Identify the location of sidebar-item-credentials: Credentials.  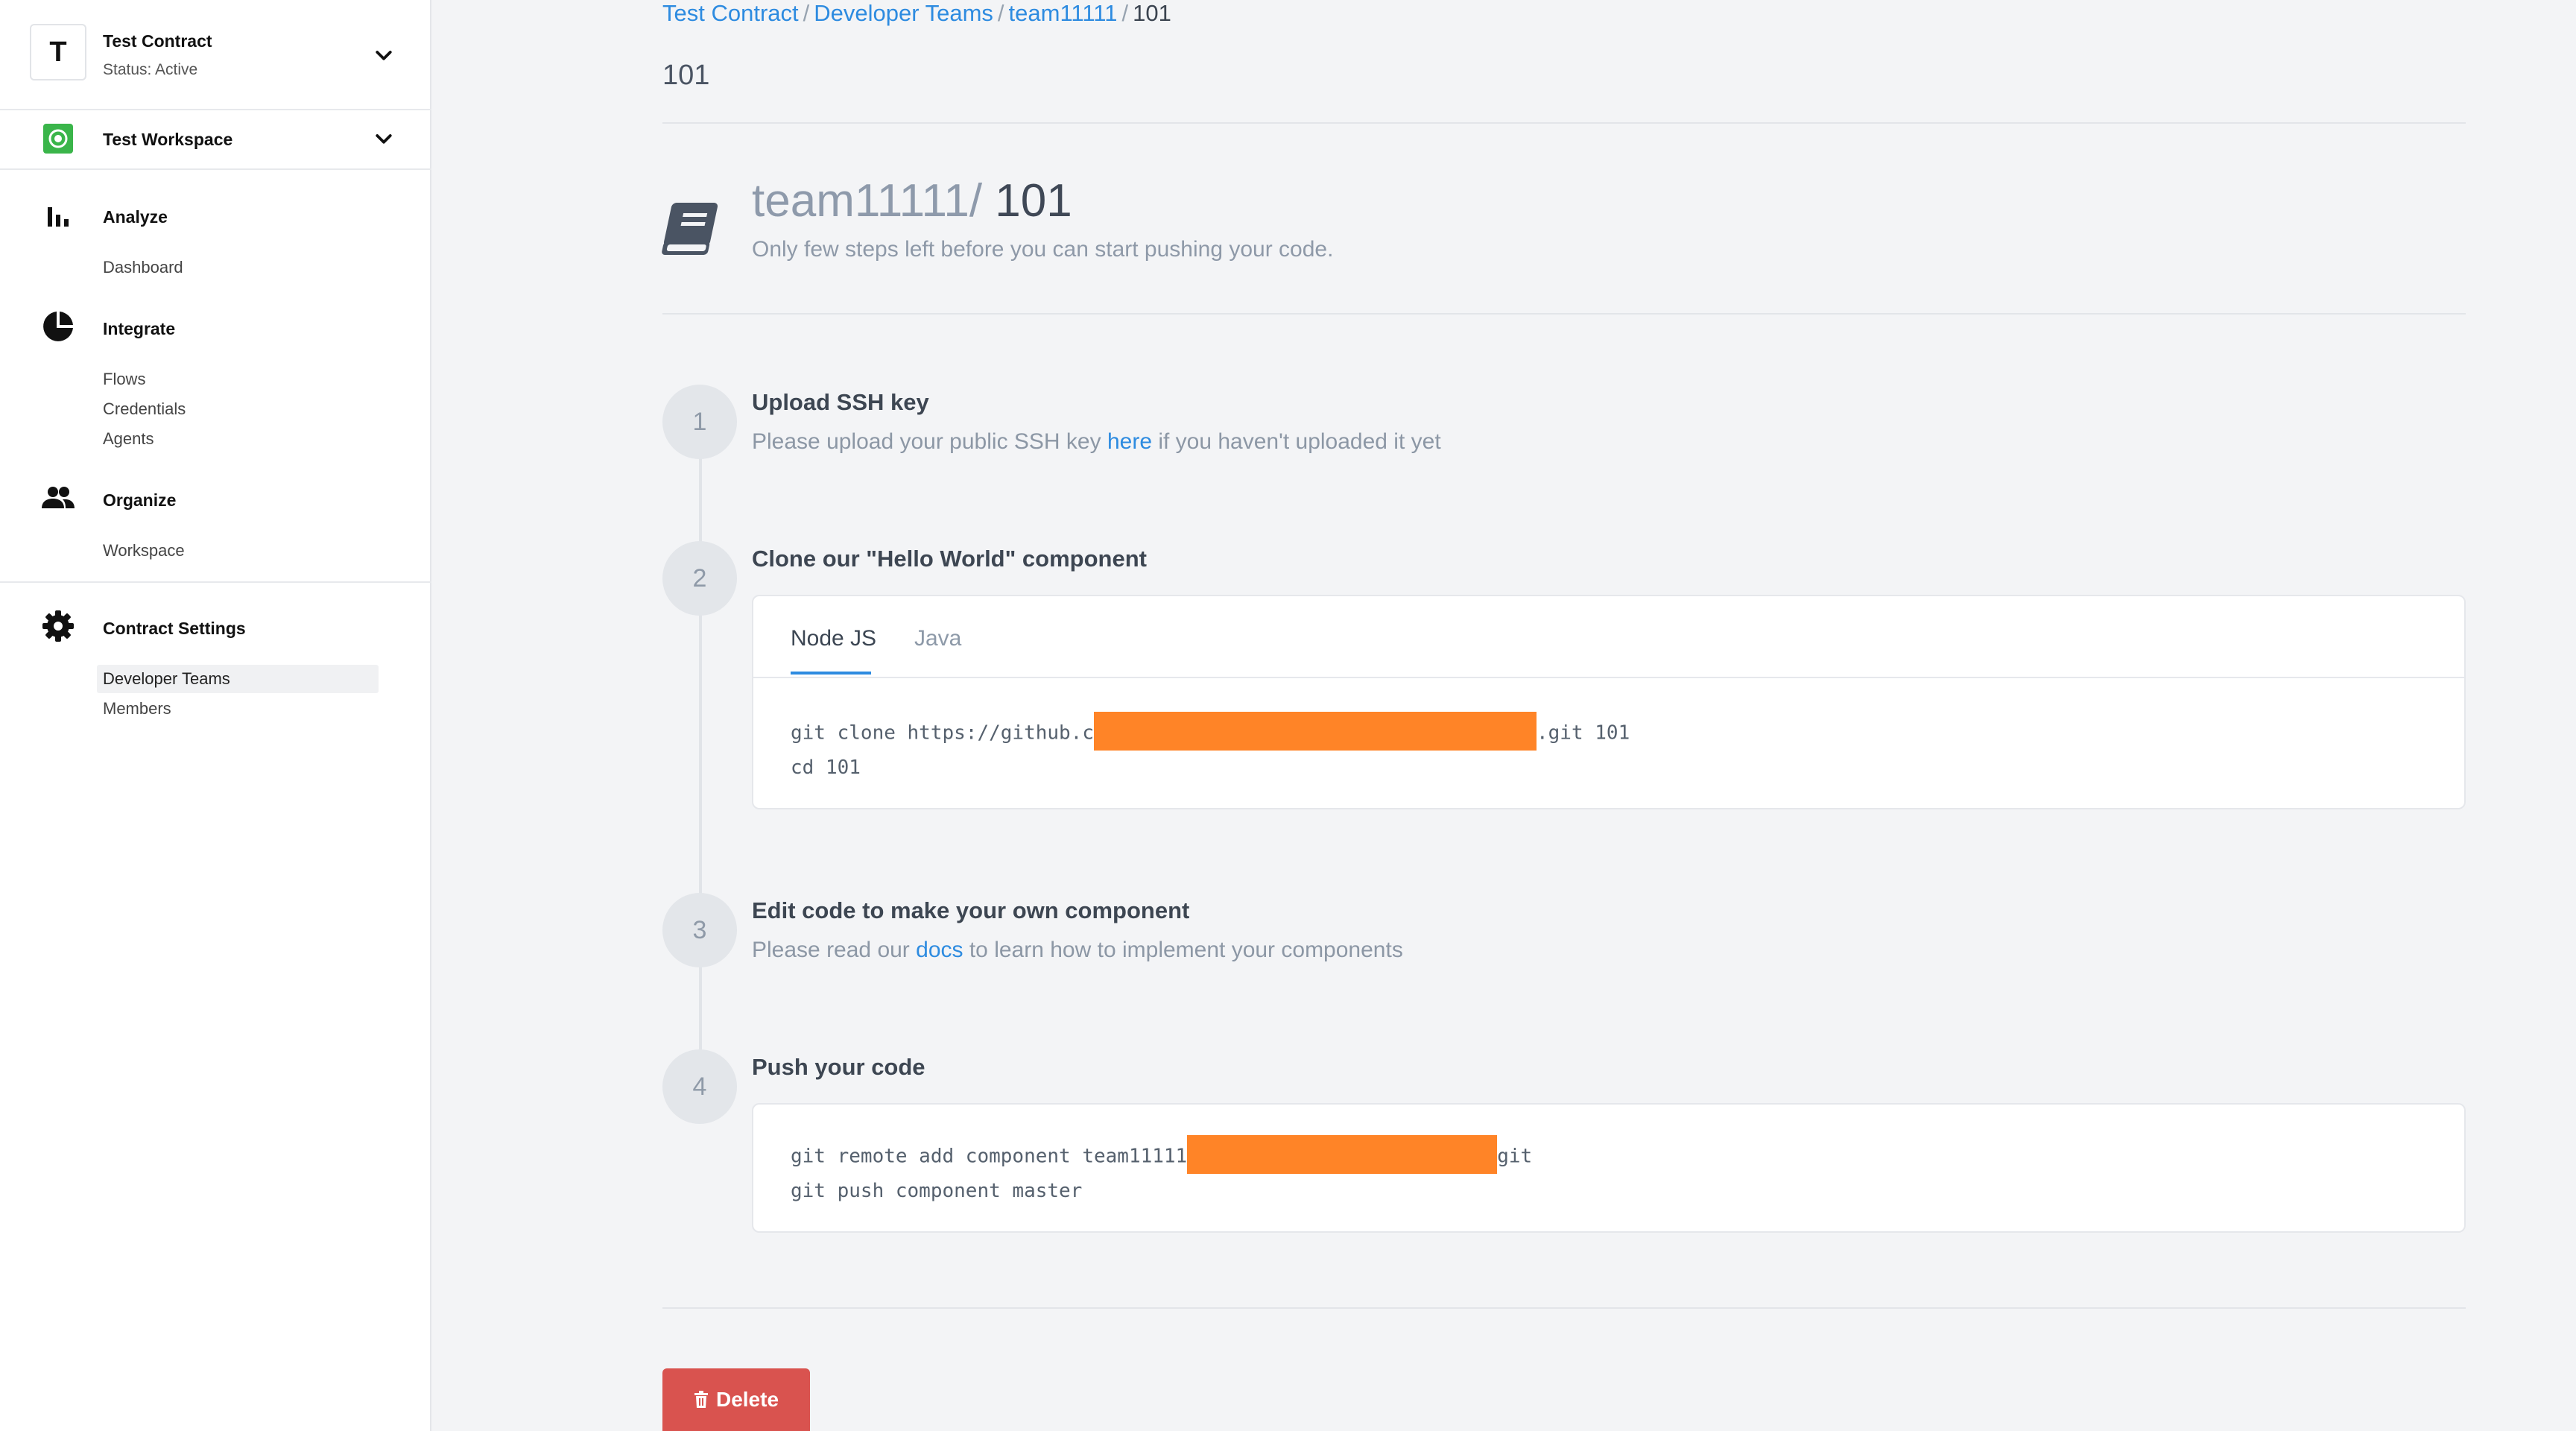
(144, 409).